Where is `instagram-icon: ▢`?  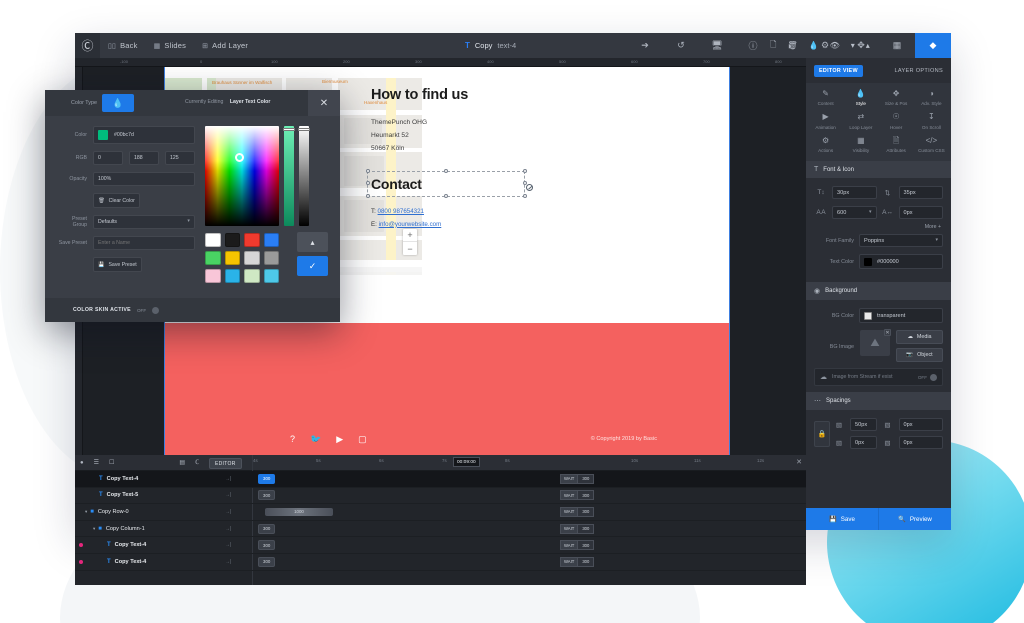
instagram-icon: ▢ is located at coordinates (362, 439).